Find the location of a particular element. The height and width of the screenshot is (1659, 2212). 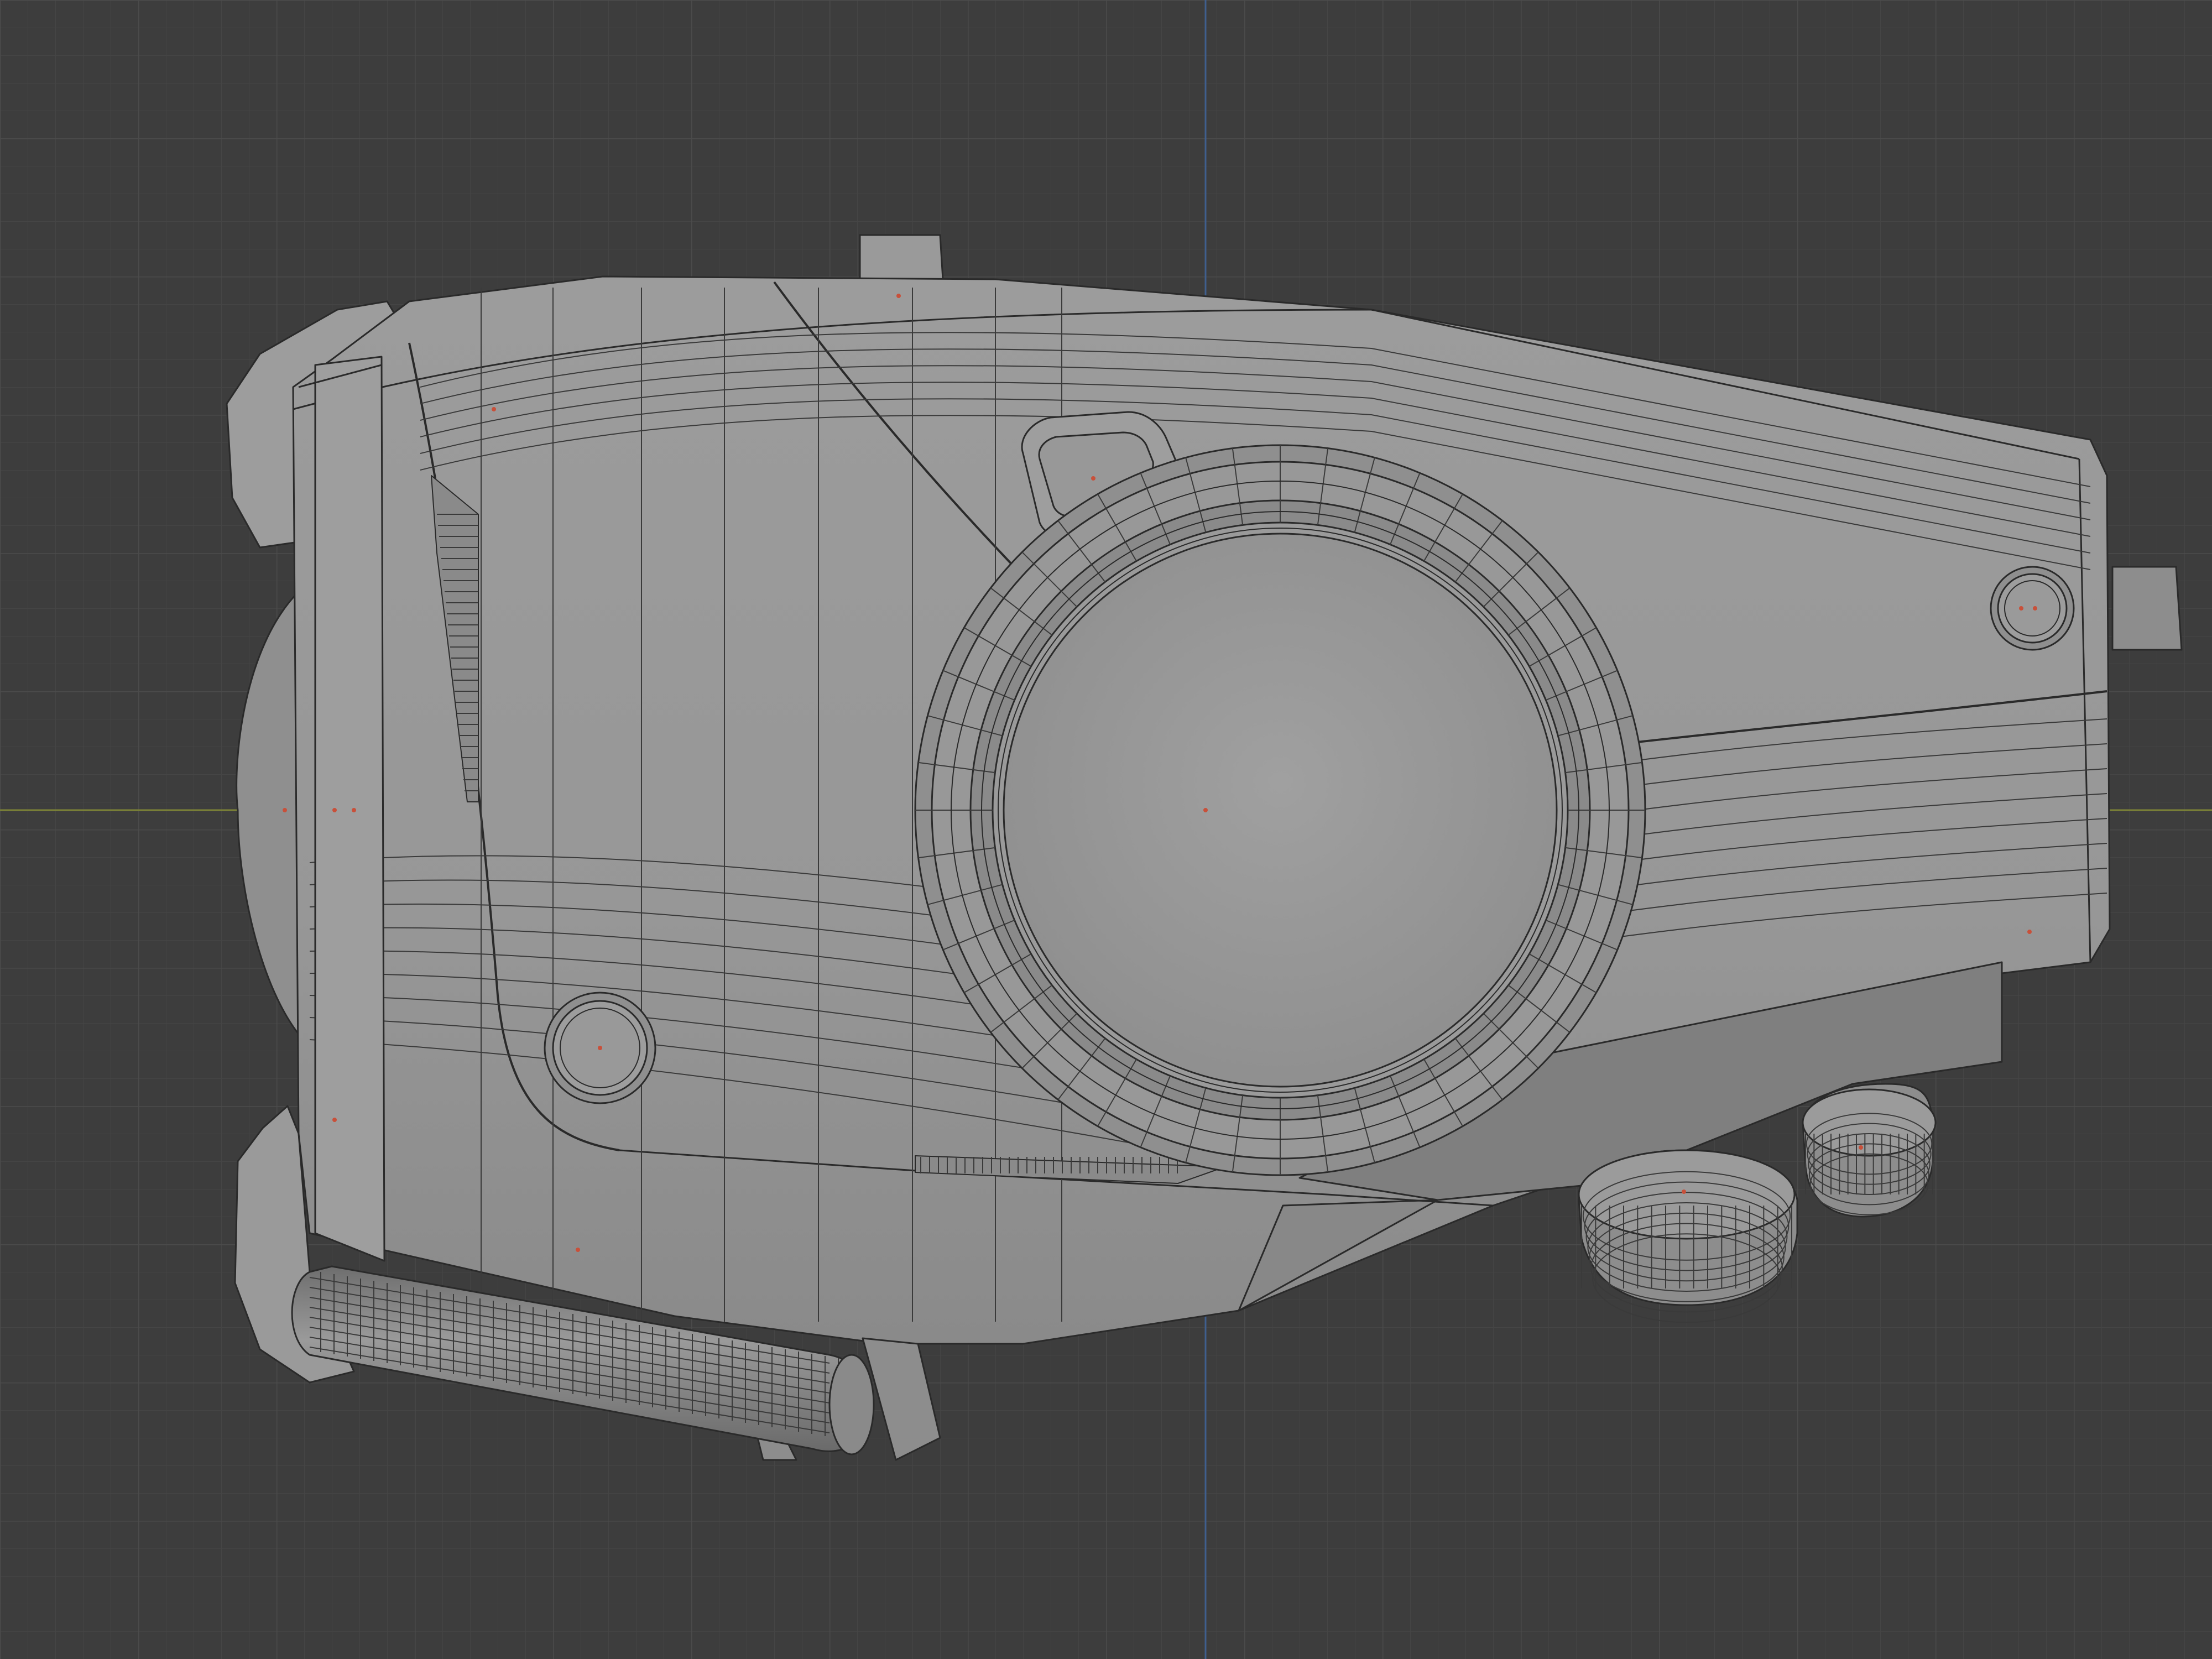

front-plate is located at coordinates (349, 809).